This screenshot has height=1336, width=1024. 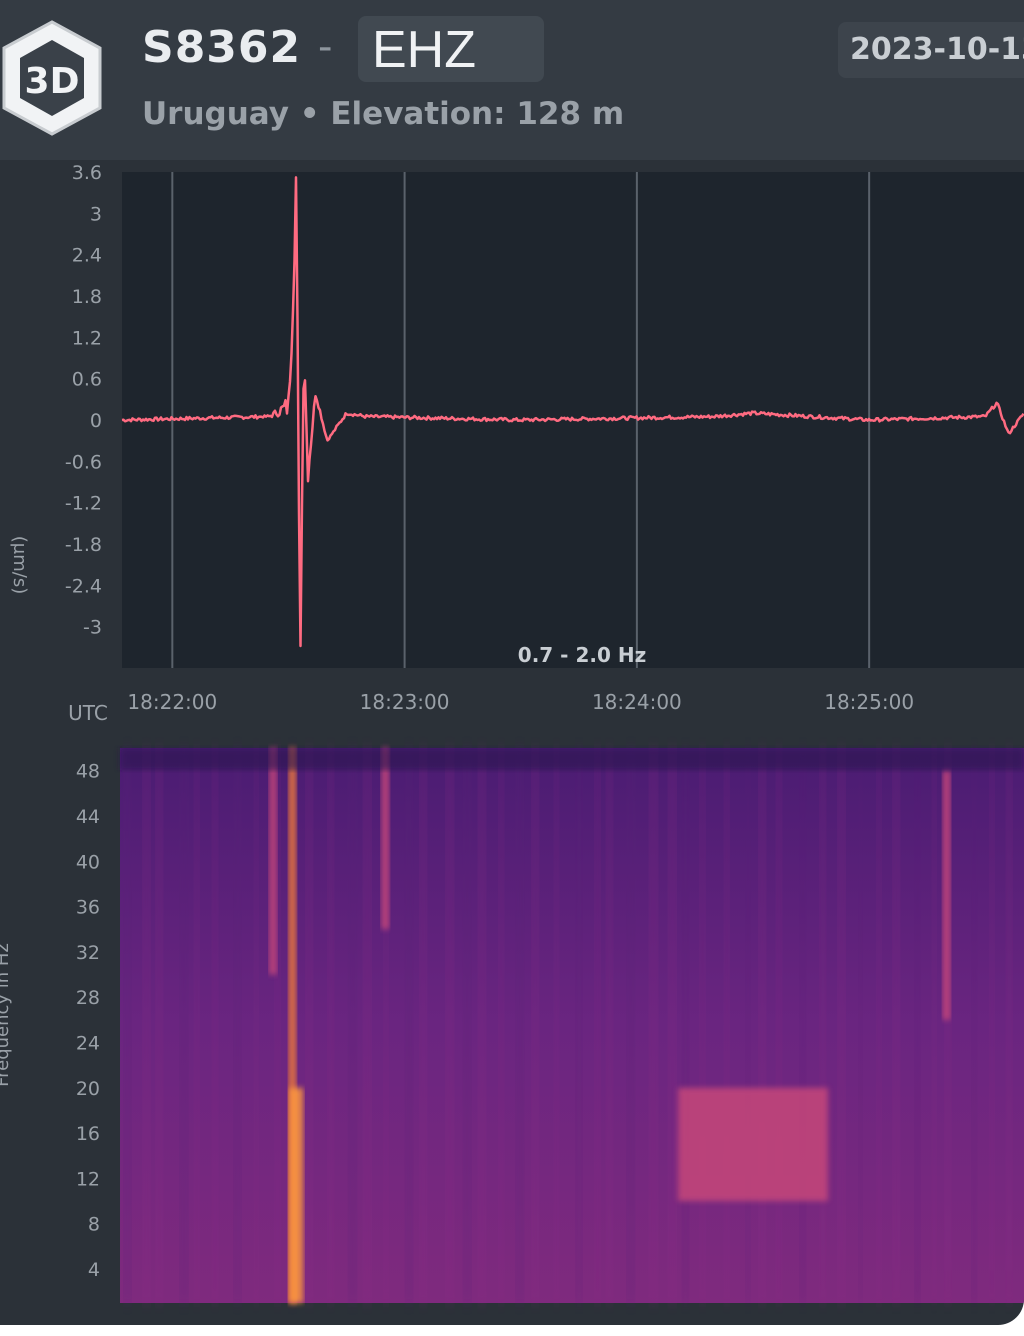 I want to click on spectrogram-y-tick-label: 4, so click(x=94, y=1270).